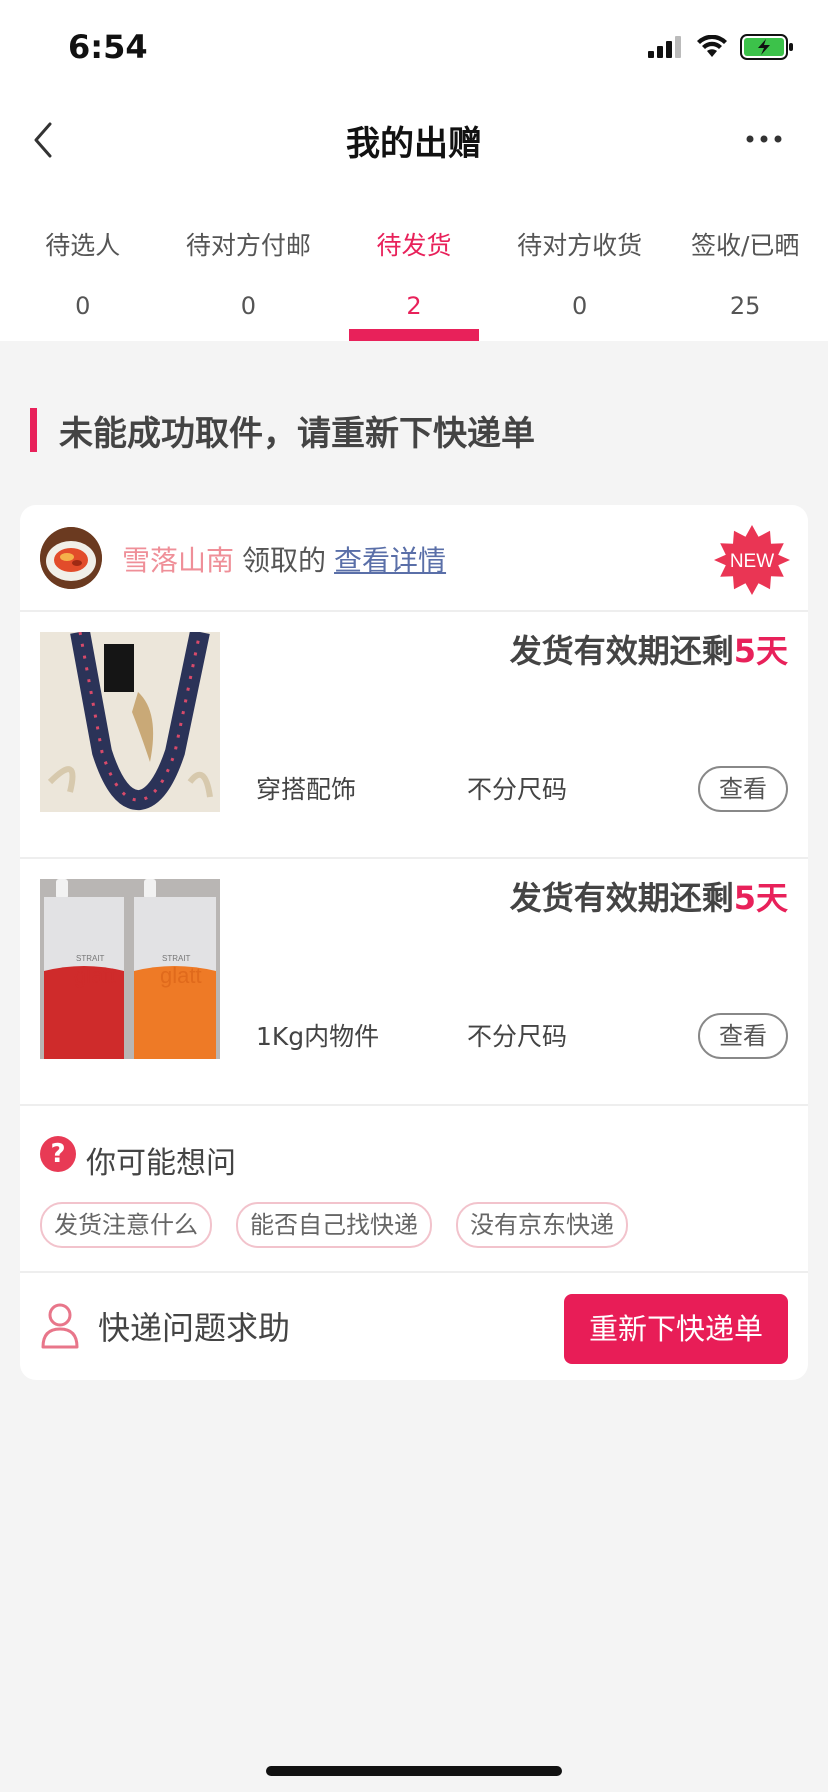 The width and height of the screenshot is (828, 1792). Describe the element at coordinates (580, 281) in the screenshot. I see `tab-pending-receipt: 待对方收货 0` at that location.